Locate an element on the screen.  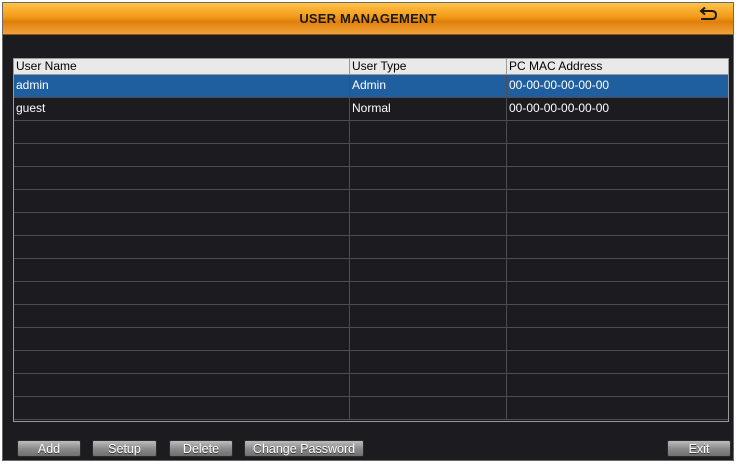
user-type-cell: Admin is located at coordinates (428, 86).